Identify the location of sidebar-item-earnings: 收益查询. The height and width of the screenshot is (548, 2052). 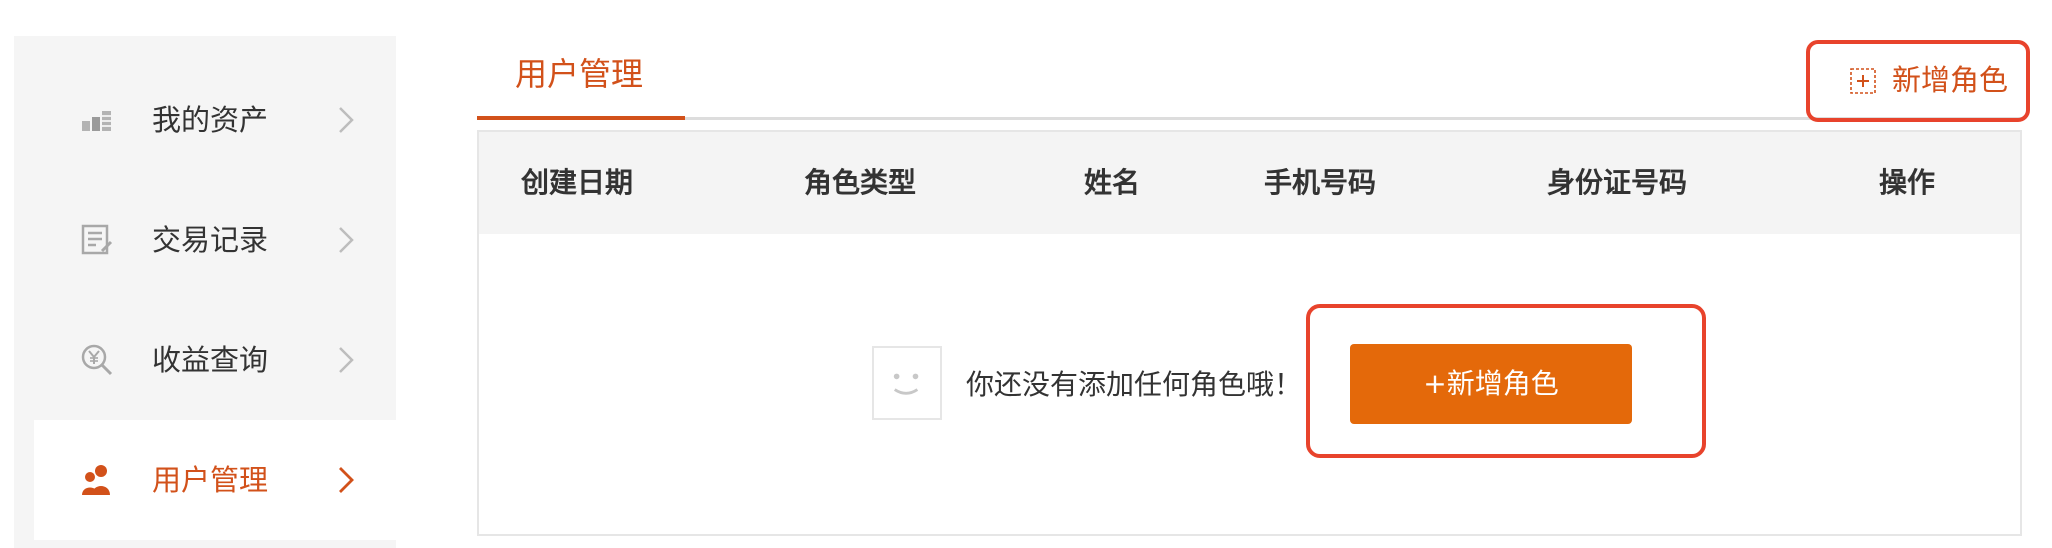
(205, 360).